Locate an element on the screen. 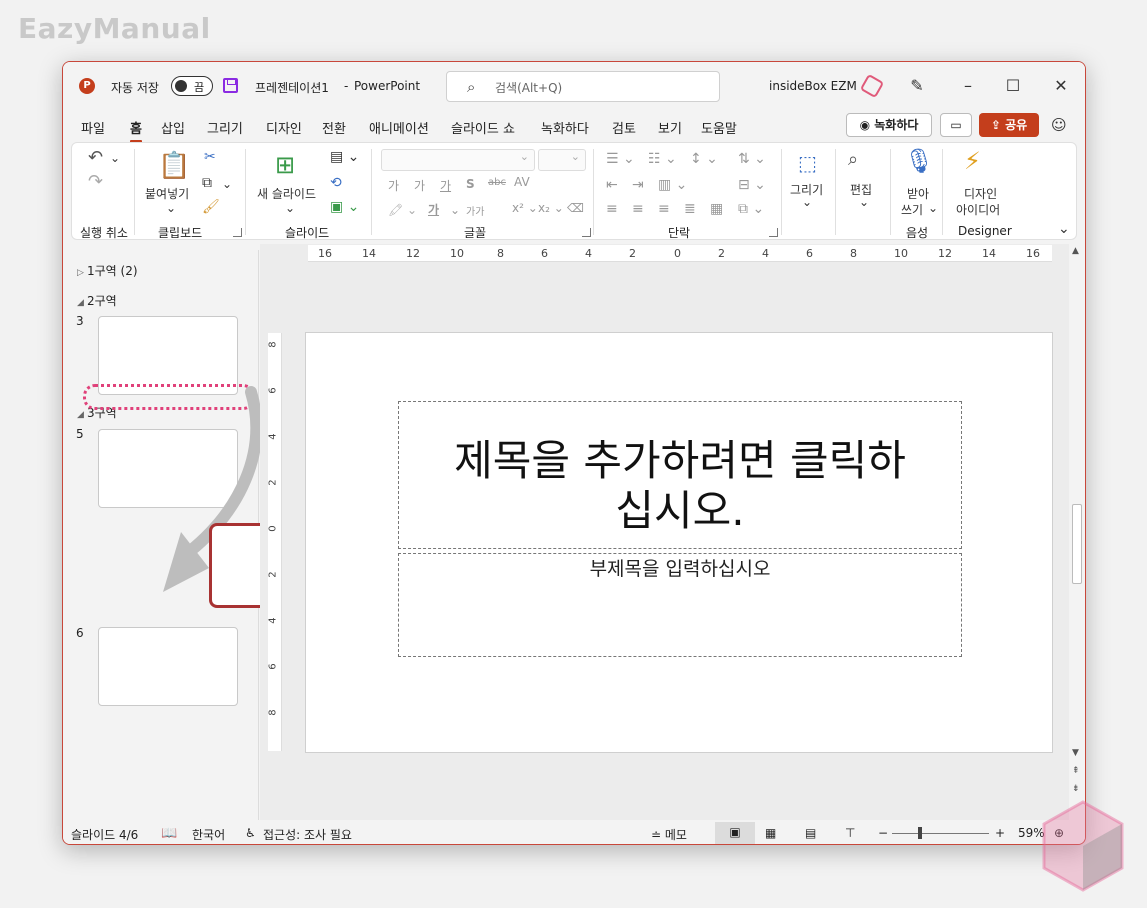 Image resolution: width=1147 pixels, height=908 pixels. justify-icon: ≣ is located at coordinates (690, 209).